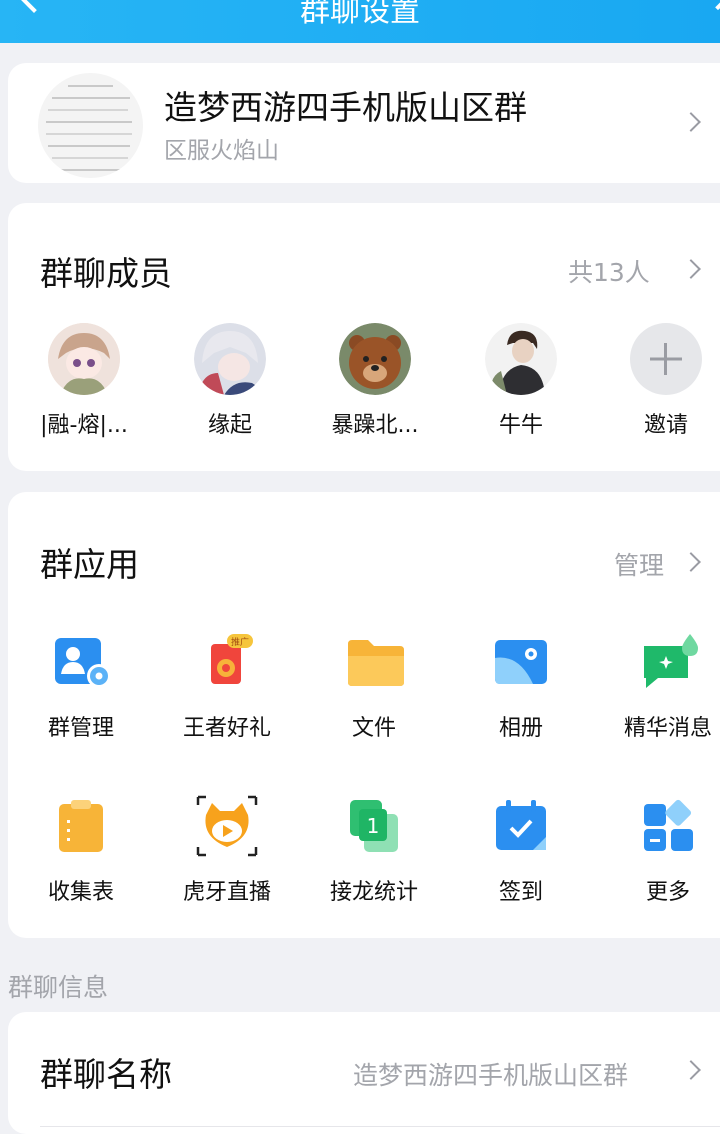  Describe the element at coordinates (360, 14) in the screenshot. I see `page-title: 群聊设置` at that location.